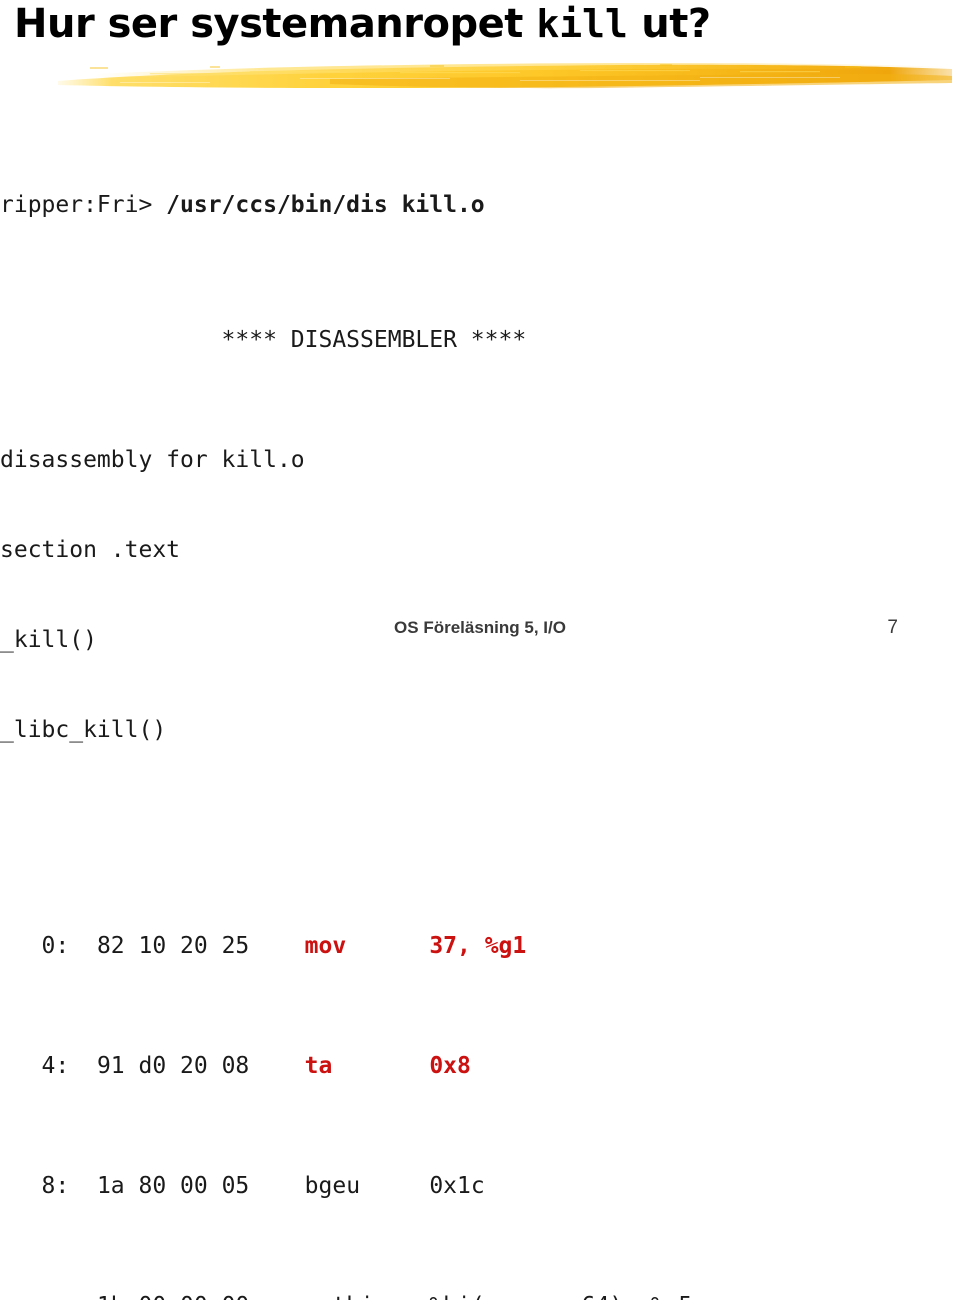 The width and height of the screenshot is (960, 1300). I want to click on row-bytes: 1b 00 00 00, so click(173, 1296).